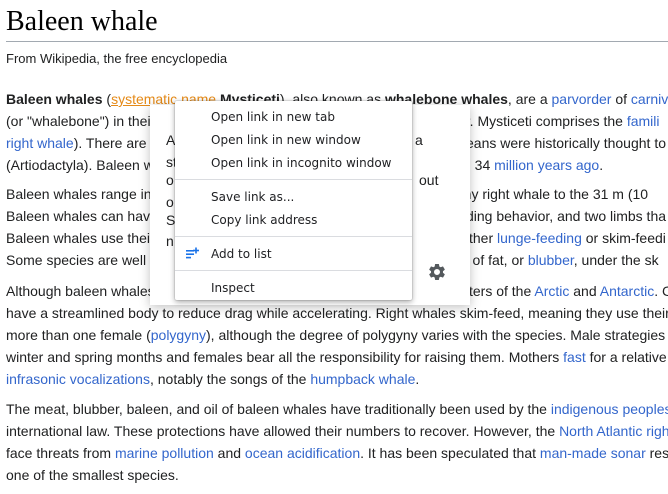 The width and height of the screenshot is (668, 494). I want to click on menu-item-label: Add to list, so click(241, 254).